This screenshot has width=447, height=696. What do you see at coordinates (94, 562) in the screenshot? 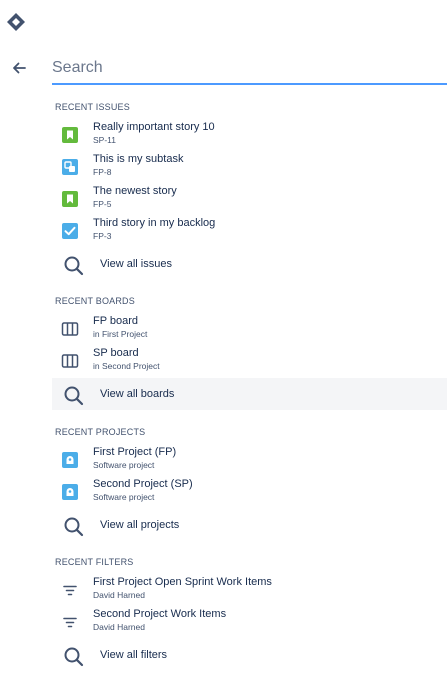
I see `section-title-filters: RECENT FILTERS` at bounding box center [94, 562].